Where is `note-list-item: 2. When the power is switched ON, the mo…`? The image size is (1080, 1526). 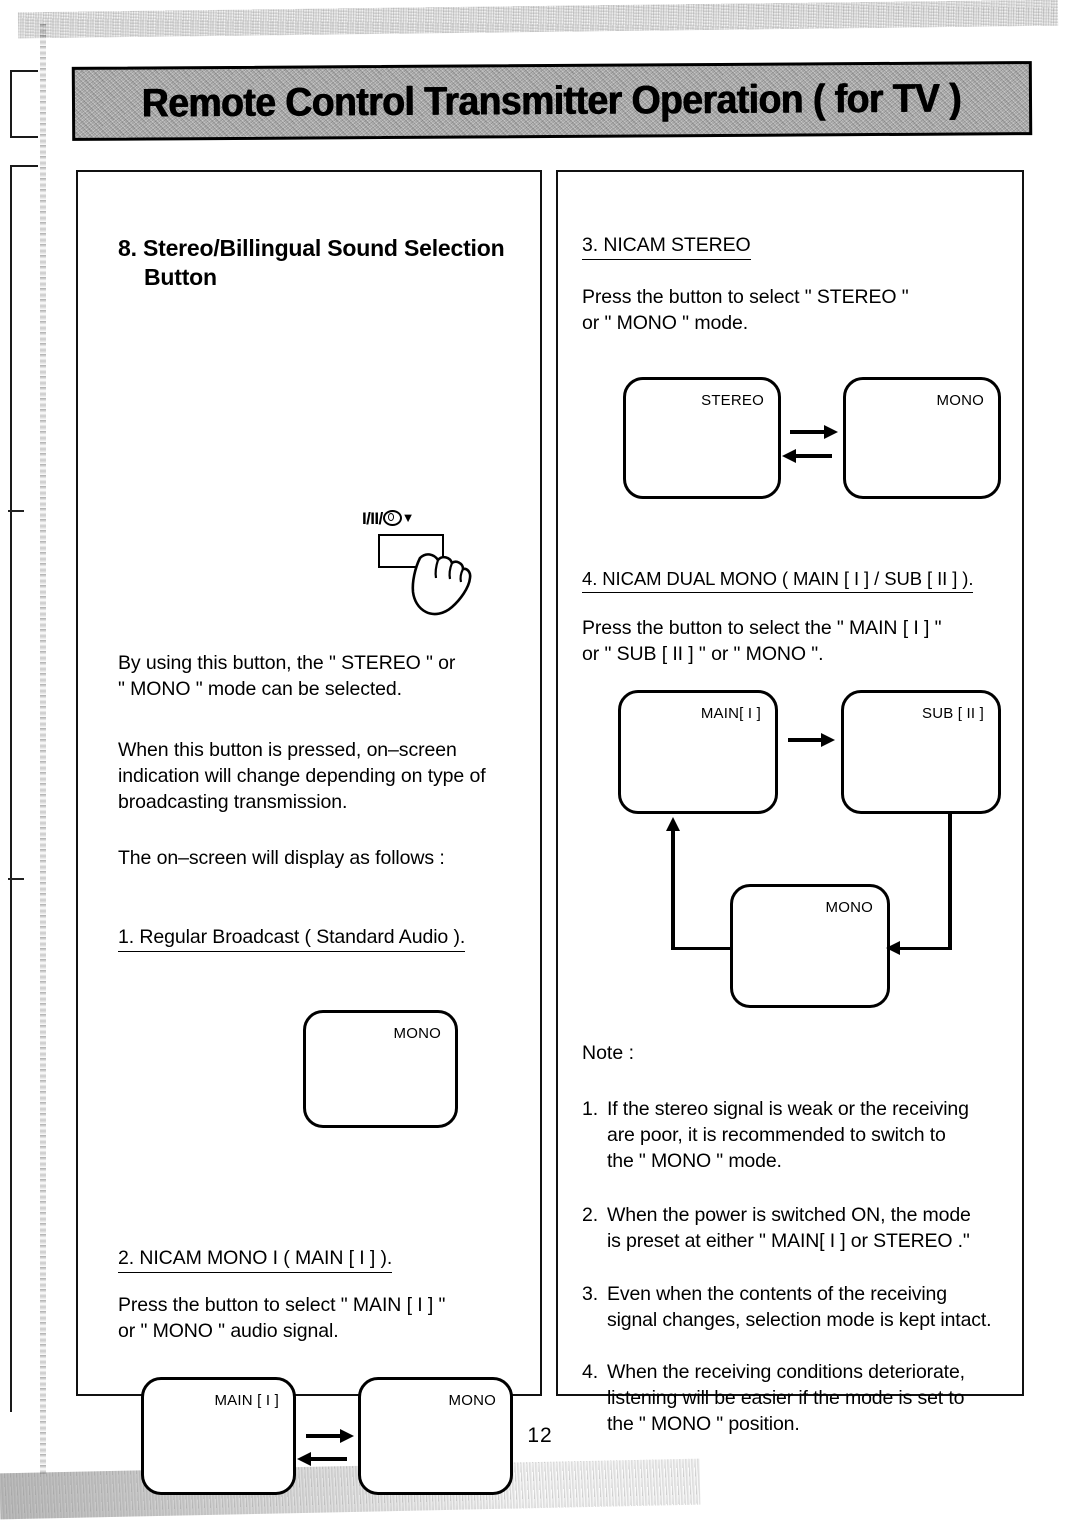
note-list-item: 2. When the power is switched ON, the mo… is located at coordinates (798, 1229).